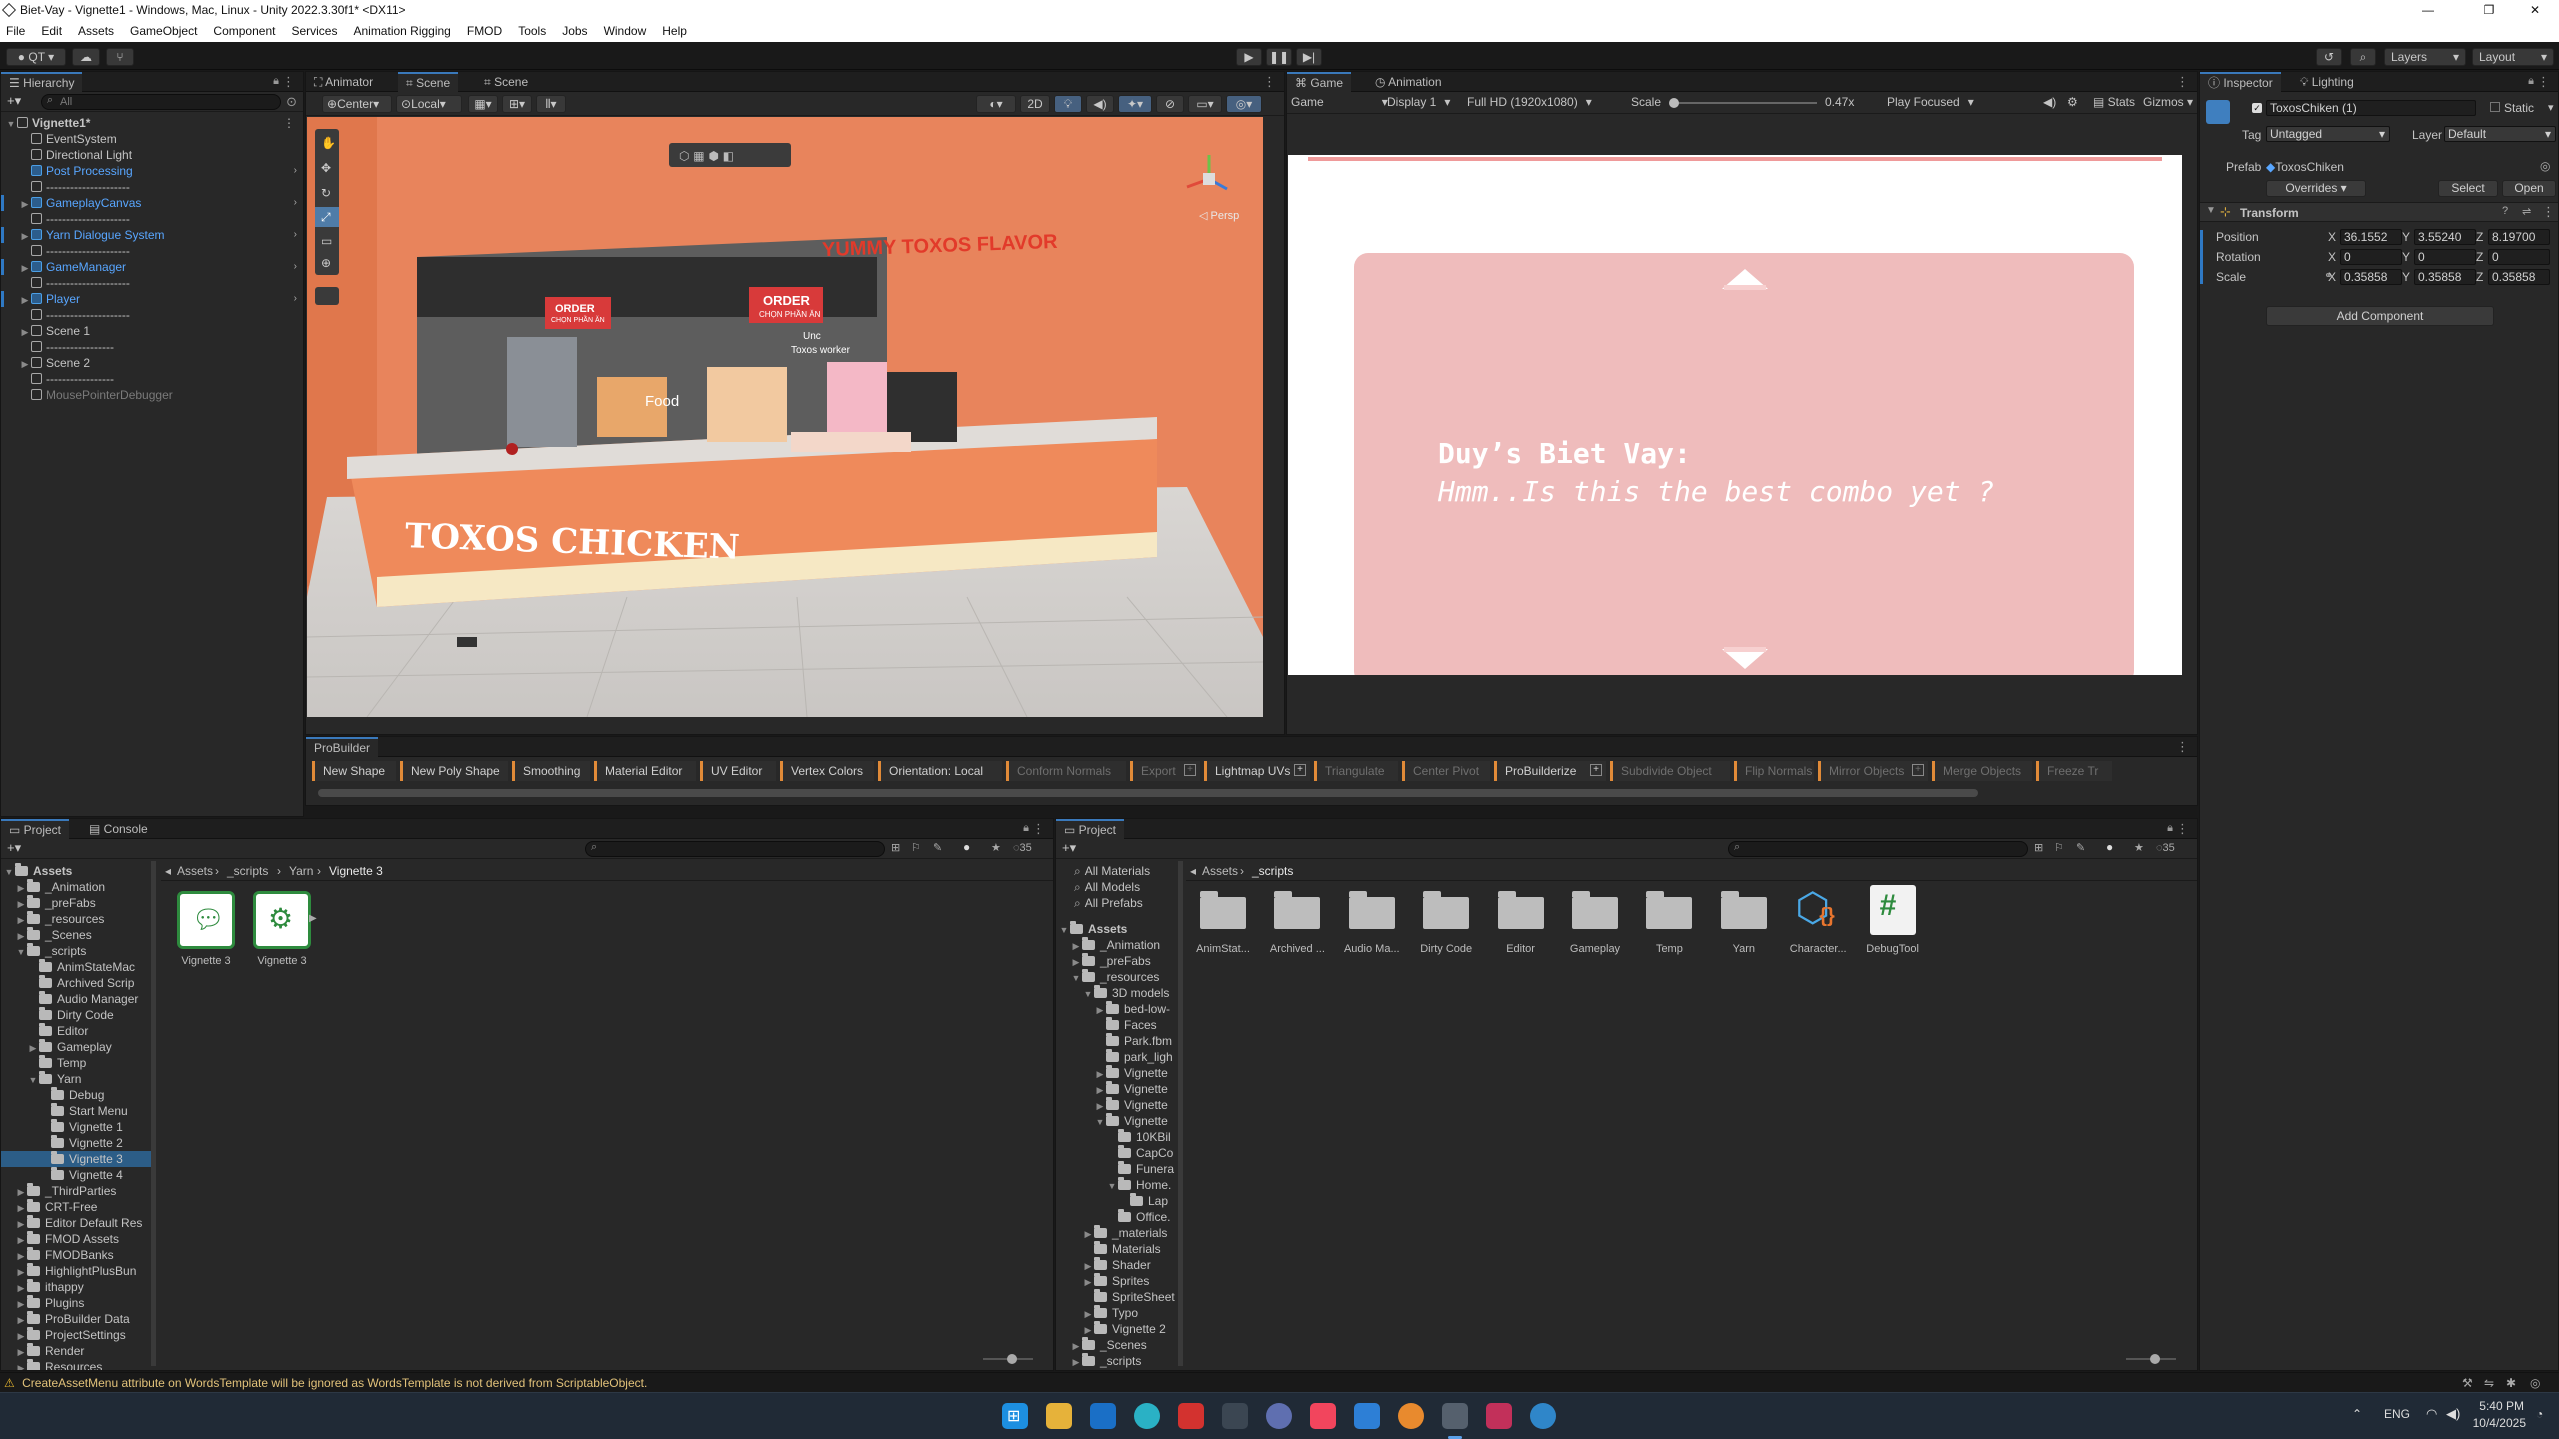 The image size is (2559, 1439). What do you see at coordinates (2371, 108) in the screenshot?
I see `object-name-field: ToxosChiken (1)` at bounding box center [2371, 108].